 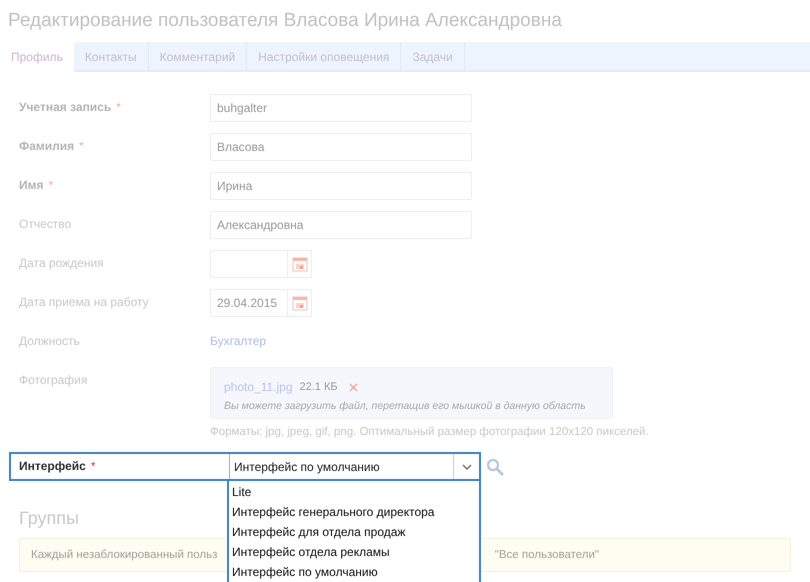 I want to click on file-name-link: photo_11.jpg, so click(x=258, y=387).